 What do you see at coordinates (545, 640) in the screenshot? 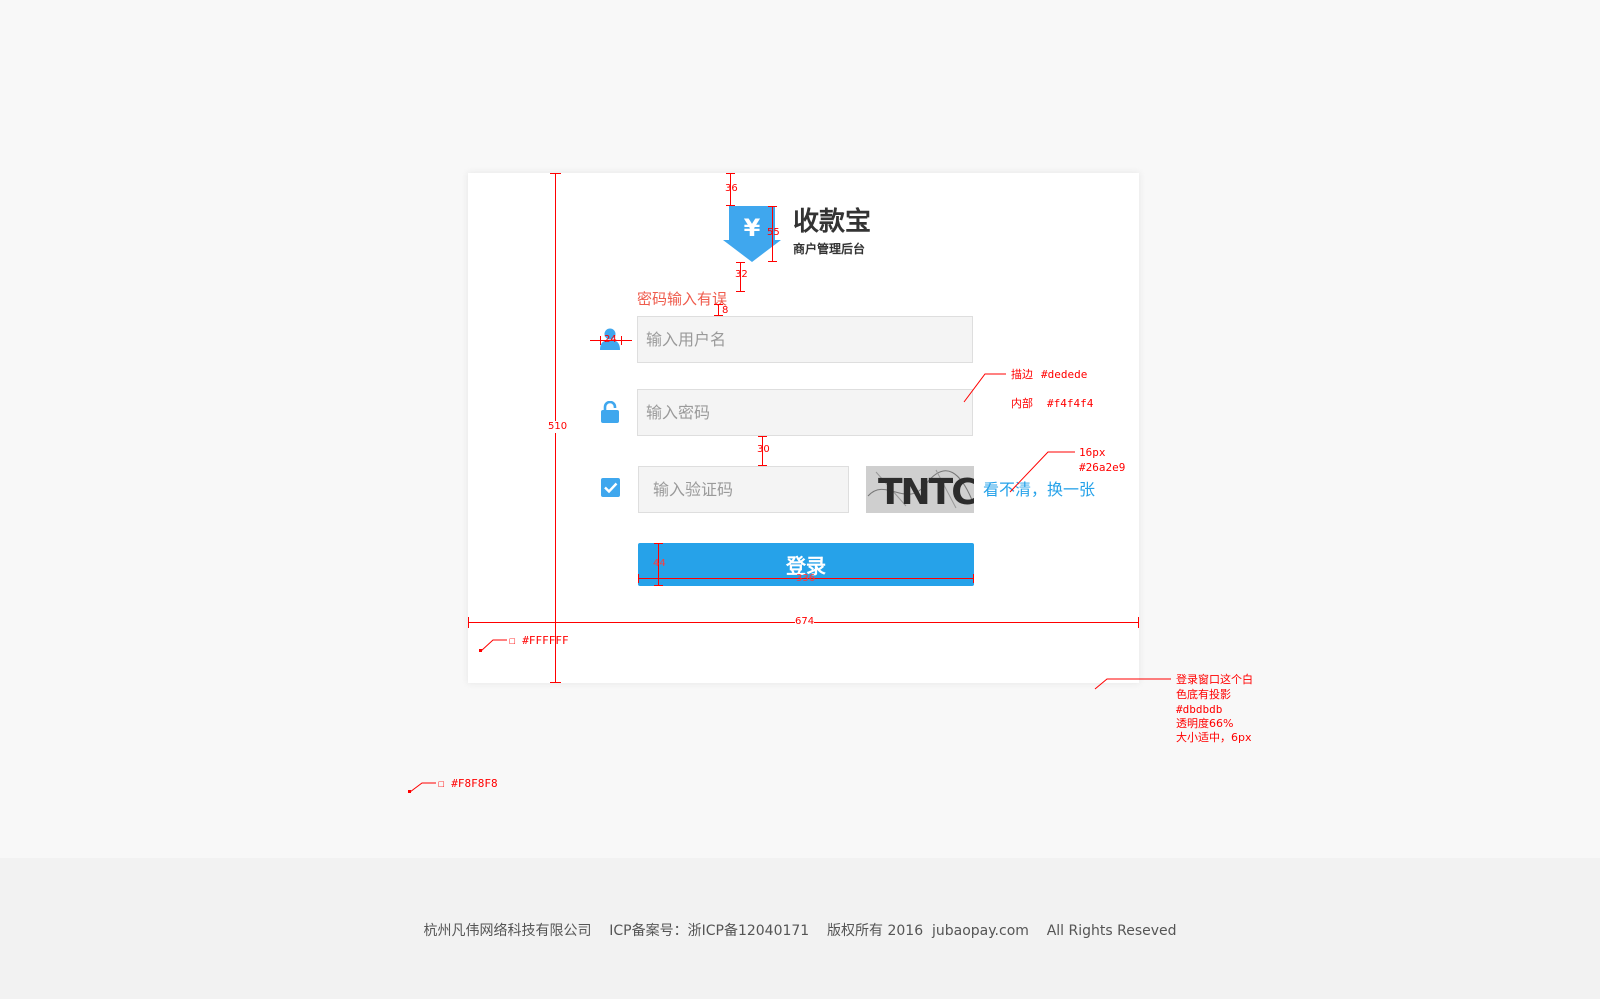
I see `note-card-bg: #FFFFFF` at bounding box center [545, 640].